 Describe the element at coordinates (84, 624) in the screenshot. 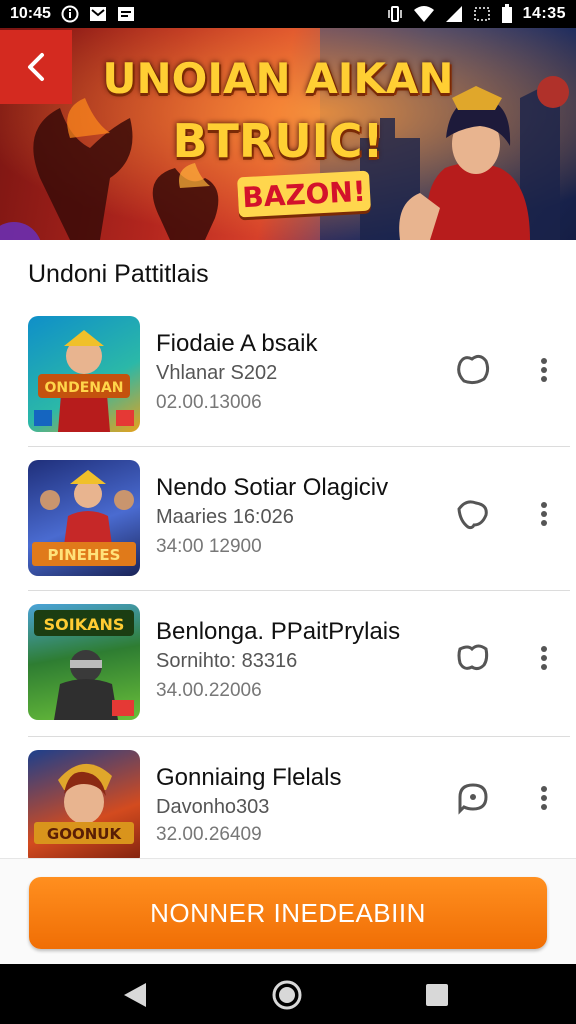

I see `thumb-label: SOIKANS` at that location.